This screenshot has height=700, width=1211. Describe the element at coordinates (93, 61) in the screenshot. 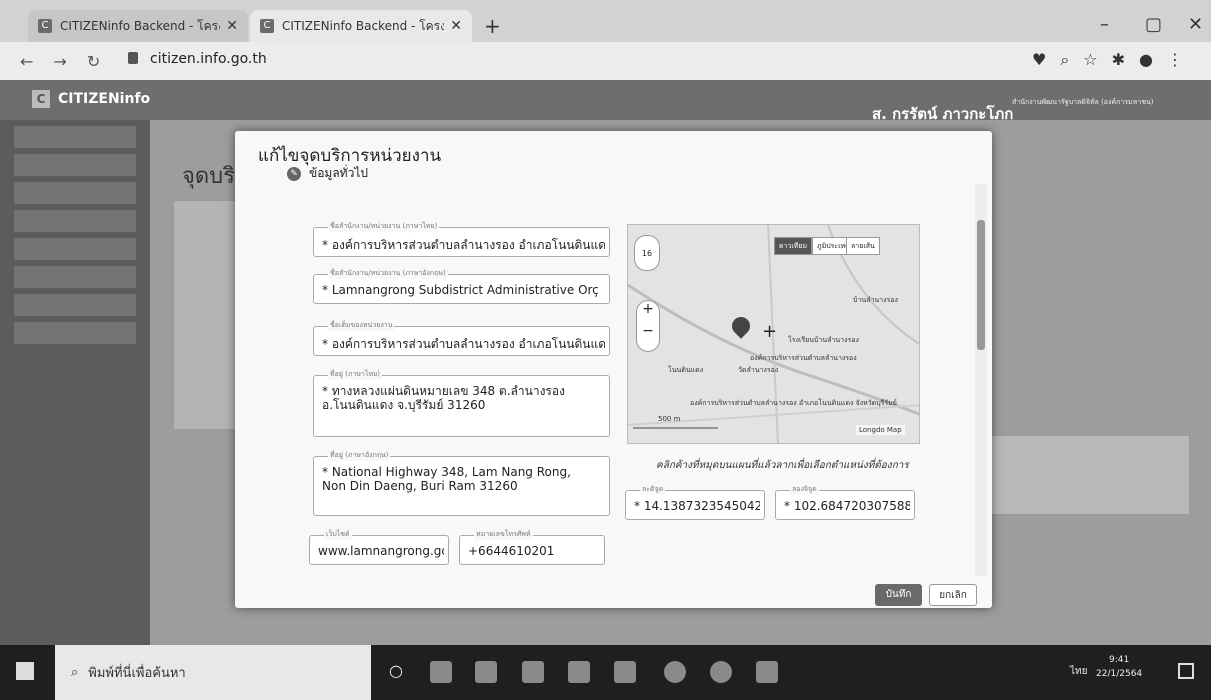

I see `reload-icon: ↻` at that location.